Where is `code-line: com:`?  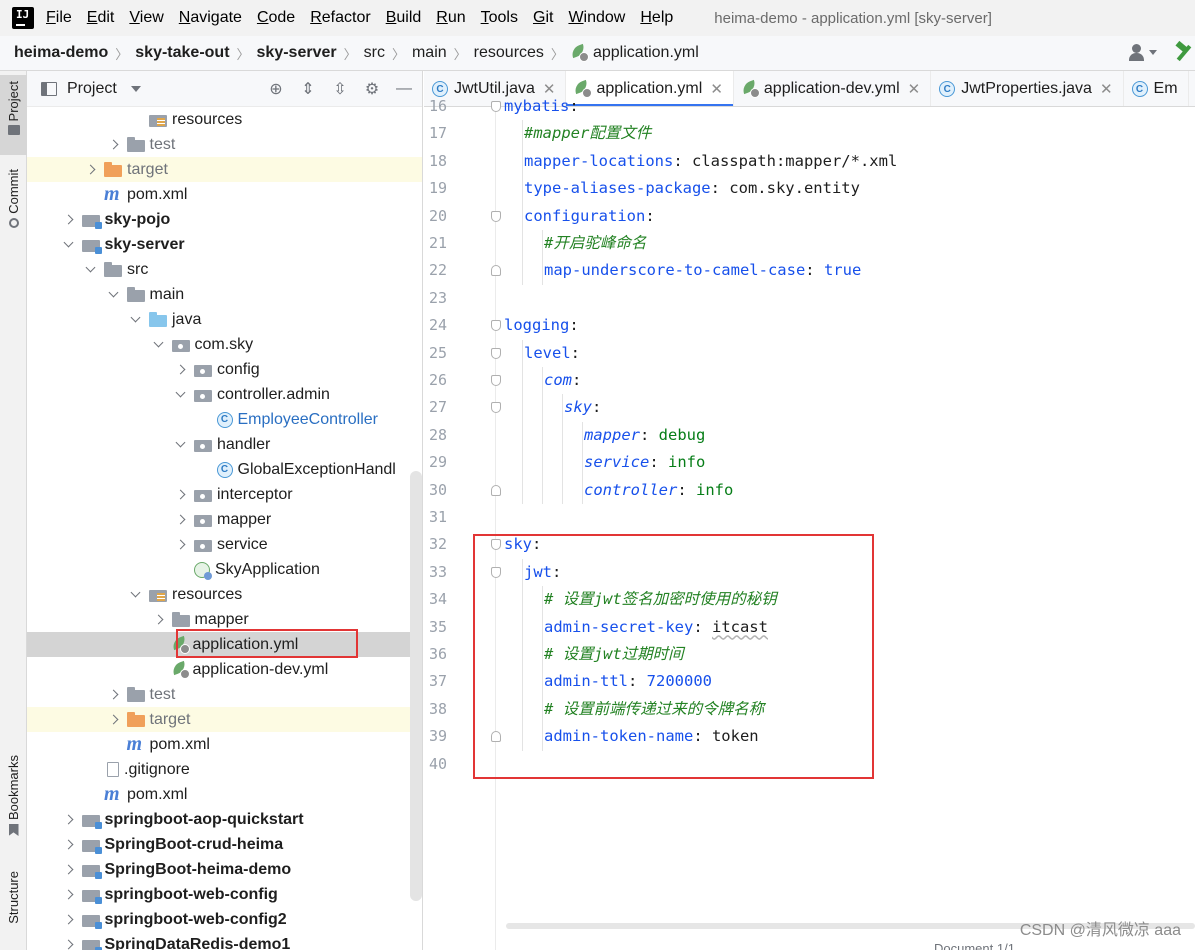 code-line: com: is located at coordinates (845, 380).